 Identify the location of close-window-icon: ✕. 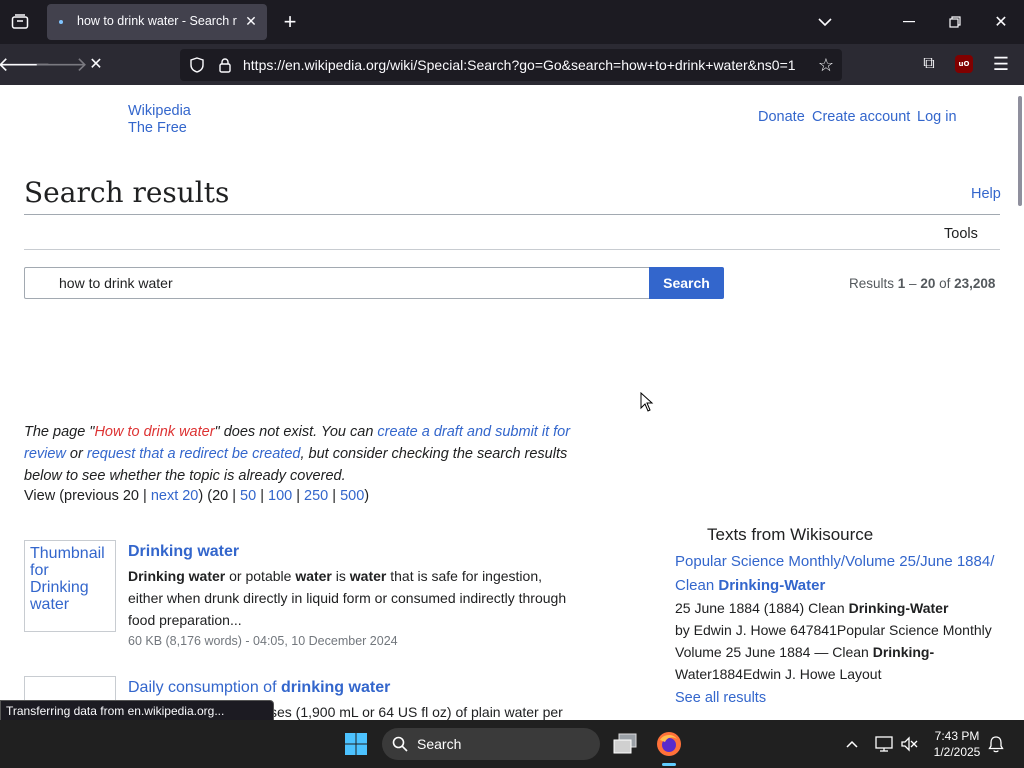
(1001, 22).